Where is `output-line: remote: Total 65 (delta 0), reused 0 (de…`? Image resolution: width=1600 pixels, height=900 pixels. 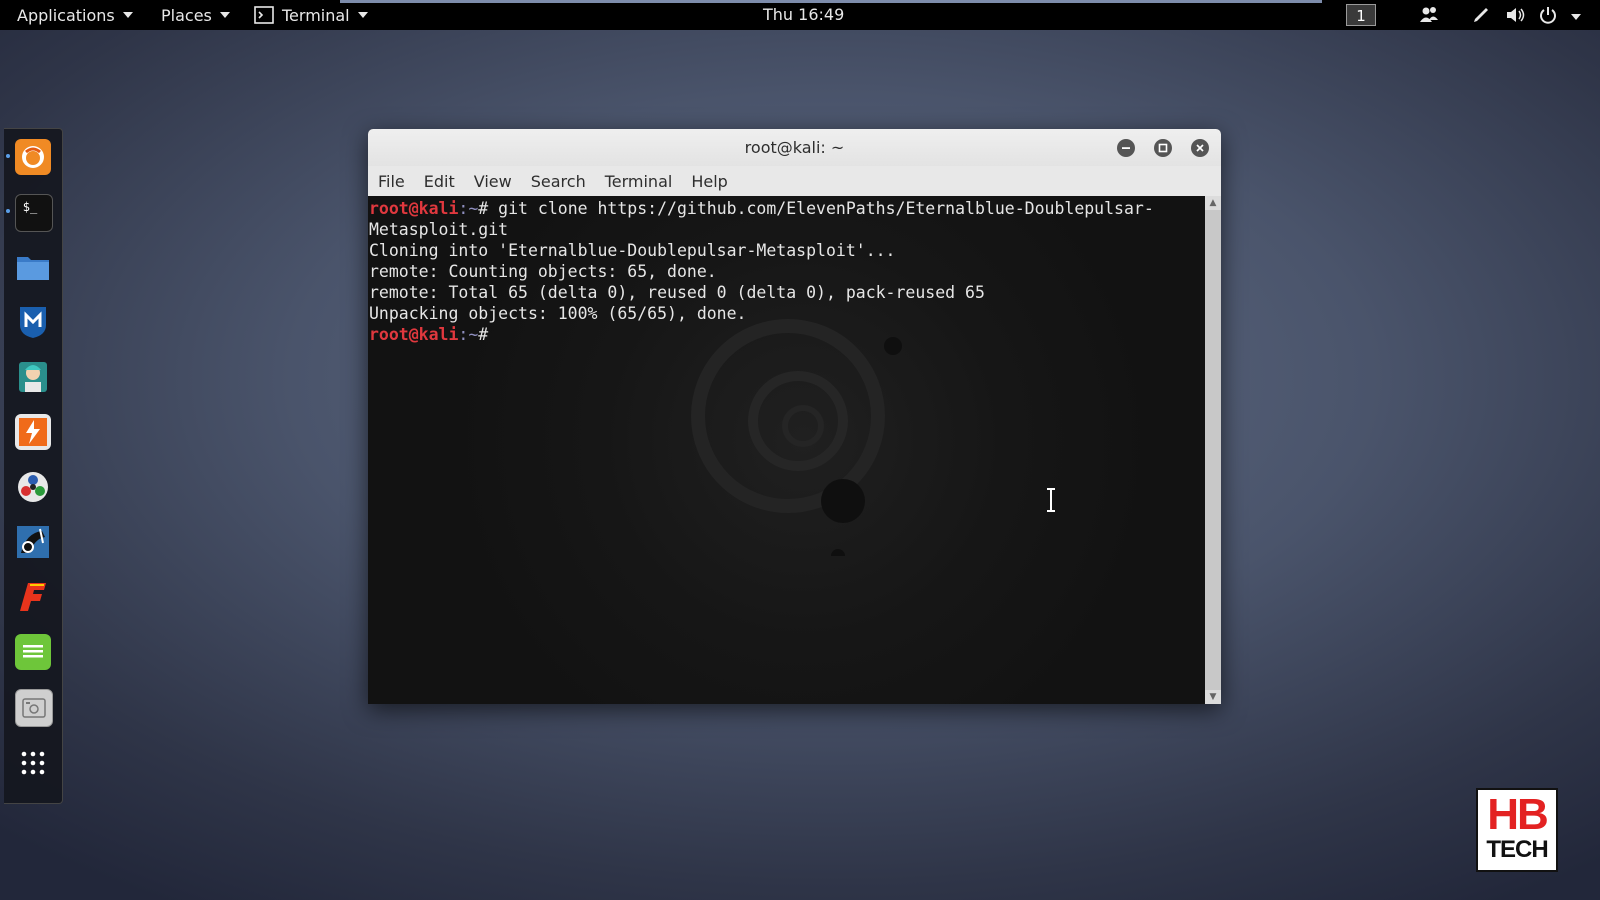
output-line: remote: Total 65 (delta 0), reused 0 (de… is located at coordinates (677, 292).